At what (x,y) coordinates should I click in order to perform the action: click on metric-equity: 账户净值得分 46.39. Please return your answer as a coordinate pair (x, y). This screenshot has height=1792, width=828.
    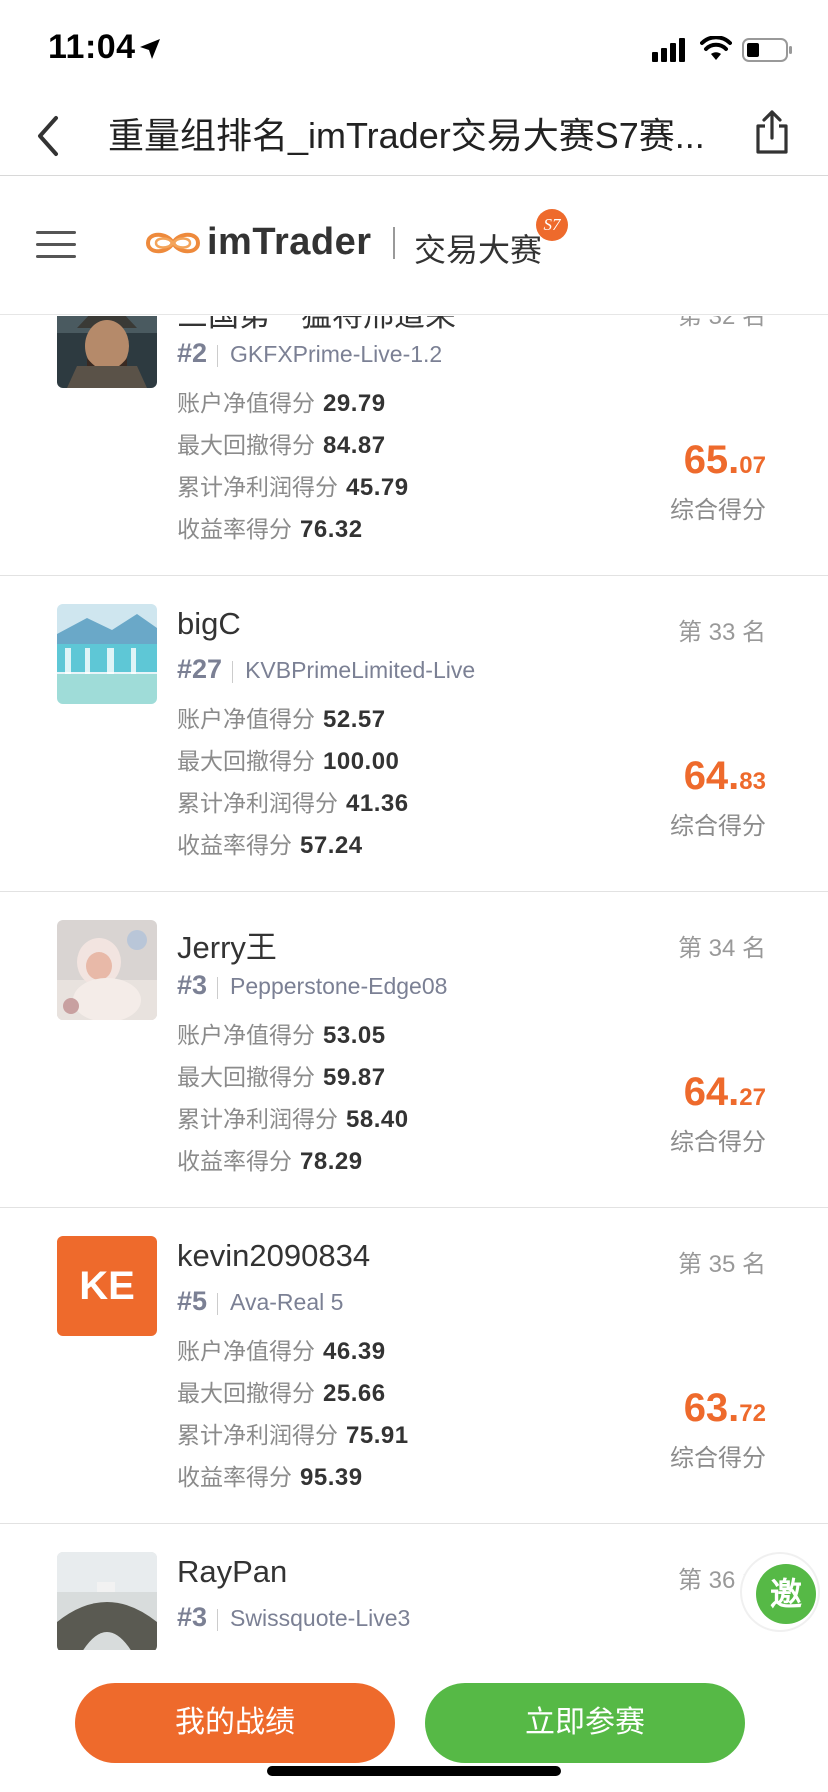
    Looking at the image, I should click on (281, 1349).